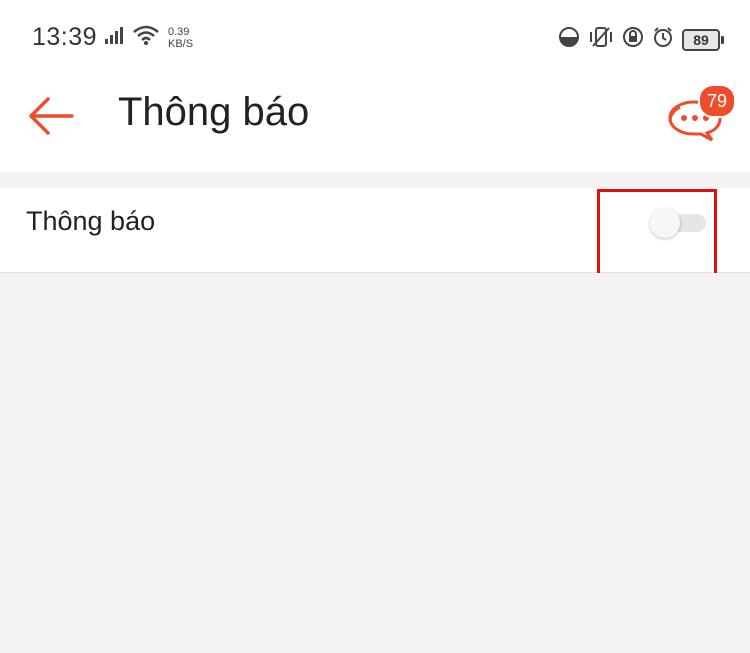 The height and width of the screenshot is (653, 750). I want to click on setting-label: Thông báo, so click(91, 221).